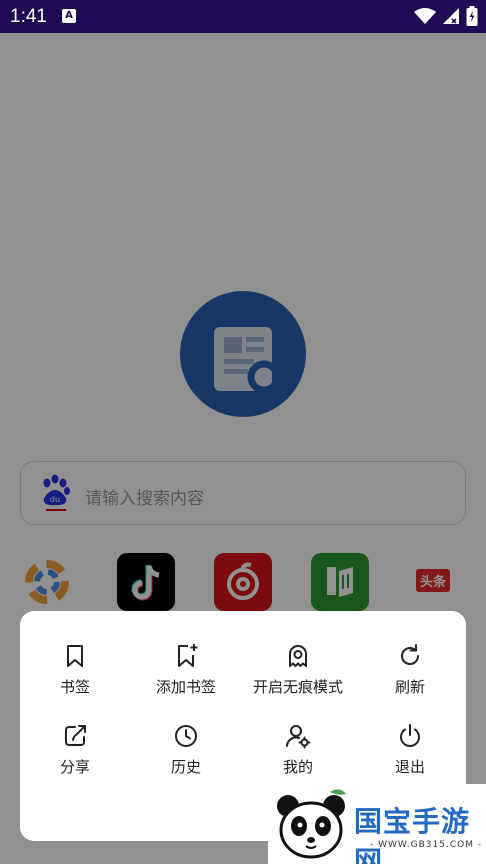 This screenshot has width=486, height=864. I want to click on menu-label: 书签, so click(74, 687).